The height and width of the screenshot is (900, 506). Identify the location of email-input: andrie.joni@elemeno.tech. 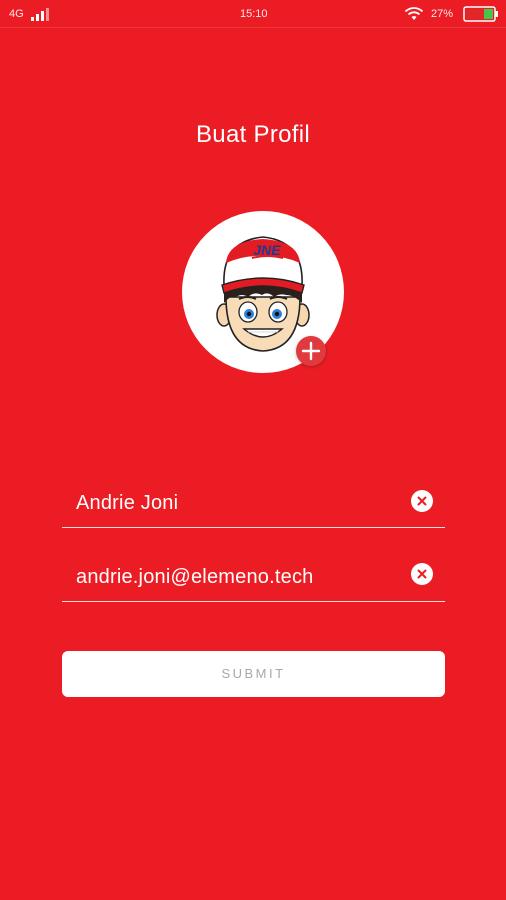
(194, 577).